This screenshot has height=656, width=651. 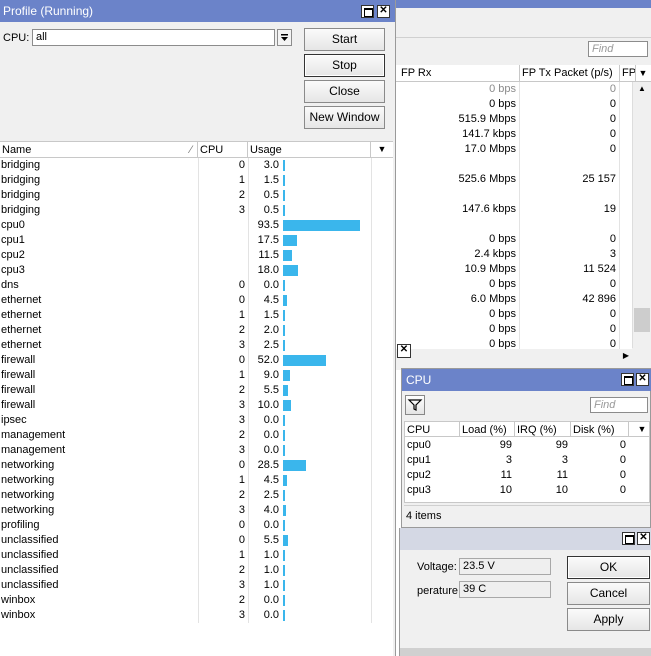 What do you see at coordinates (608, 619) in the screenshot?
I see `apply-button: Apply` at bounding box center [608, 619].